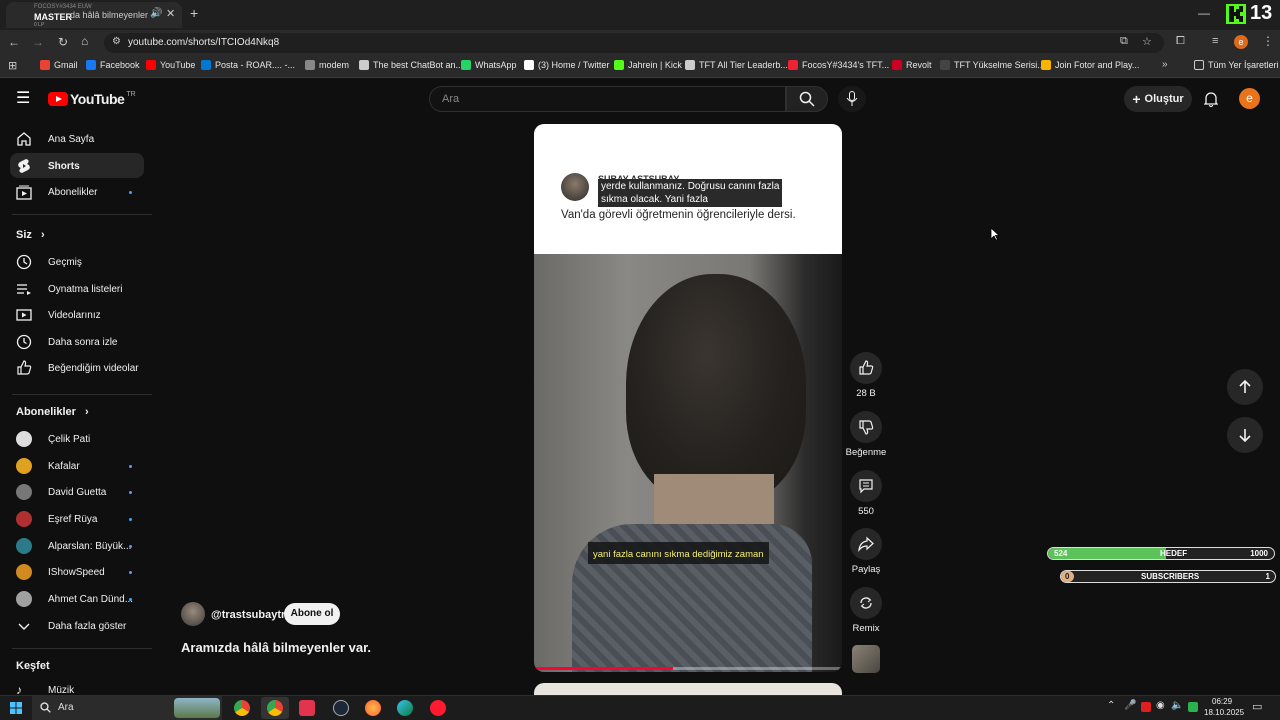 The width and height of the screenshot is (1280, 720). What do you see at coordinates (38, 42) in the screenshot?
I see `forward-icon: →` at bounding box center [38, 42].